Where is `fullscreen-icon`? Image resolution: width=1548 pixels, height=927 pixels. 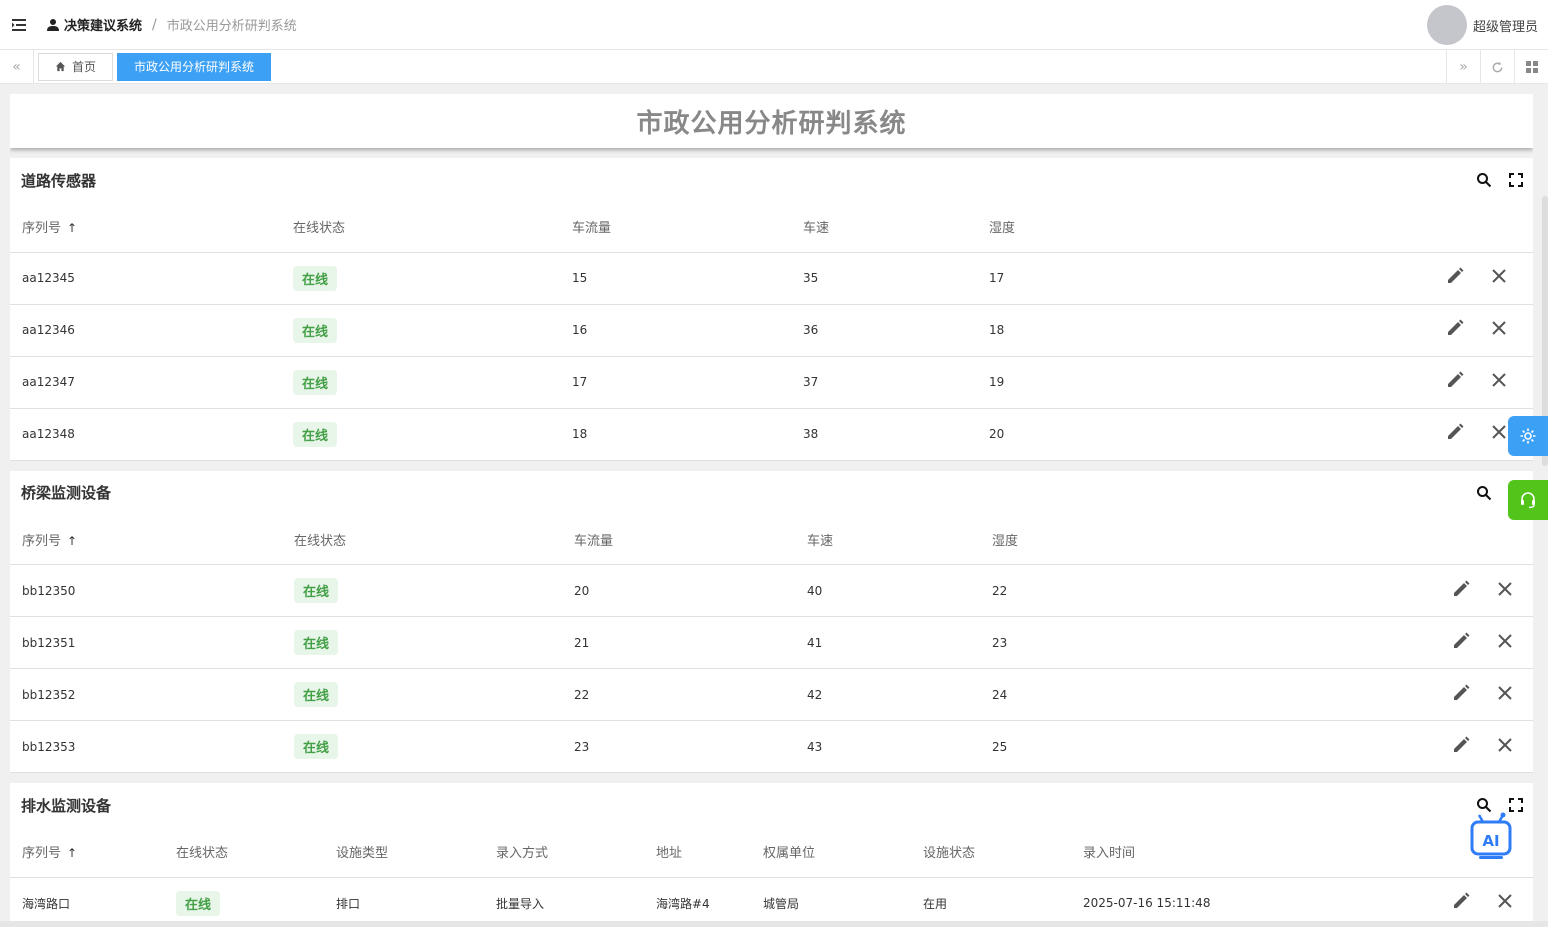
fullscreen-icon is located at coordinates (1516, 180).